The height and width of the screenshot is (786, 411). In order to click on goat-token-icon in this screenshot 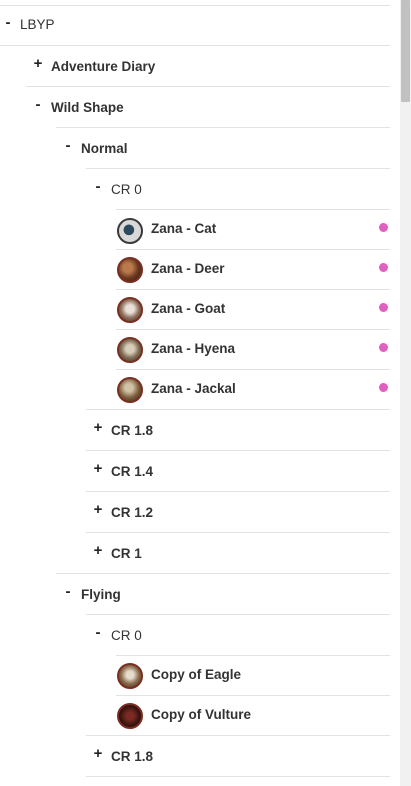, I will do `click(130, 310)`.